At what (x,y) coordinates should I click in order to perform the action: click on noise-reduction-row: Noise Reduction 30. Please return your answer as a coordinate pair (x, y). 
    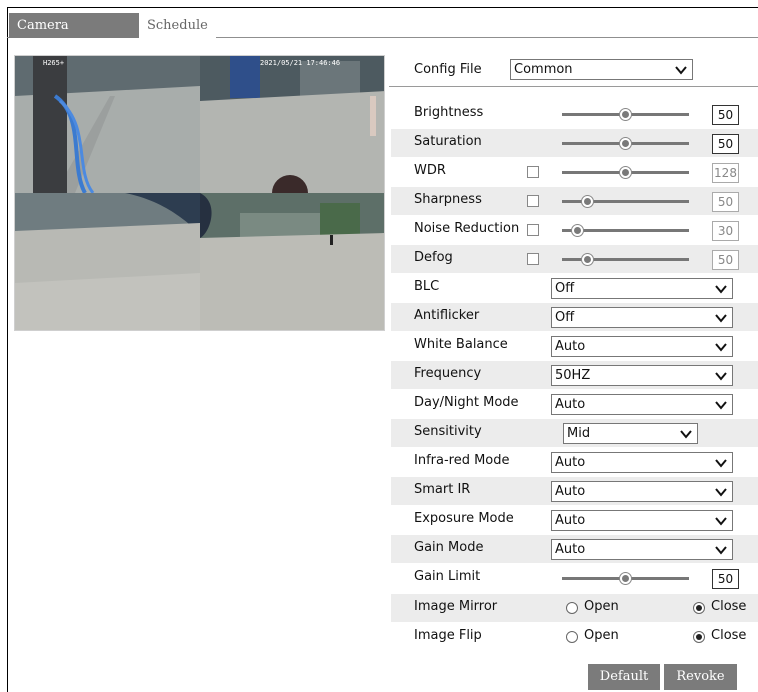
    Looking at the image, I should click on (574, 230).